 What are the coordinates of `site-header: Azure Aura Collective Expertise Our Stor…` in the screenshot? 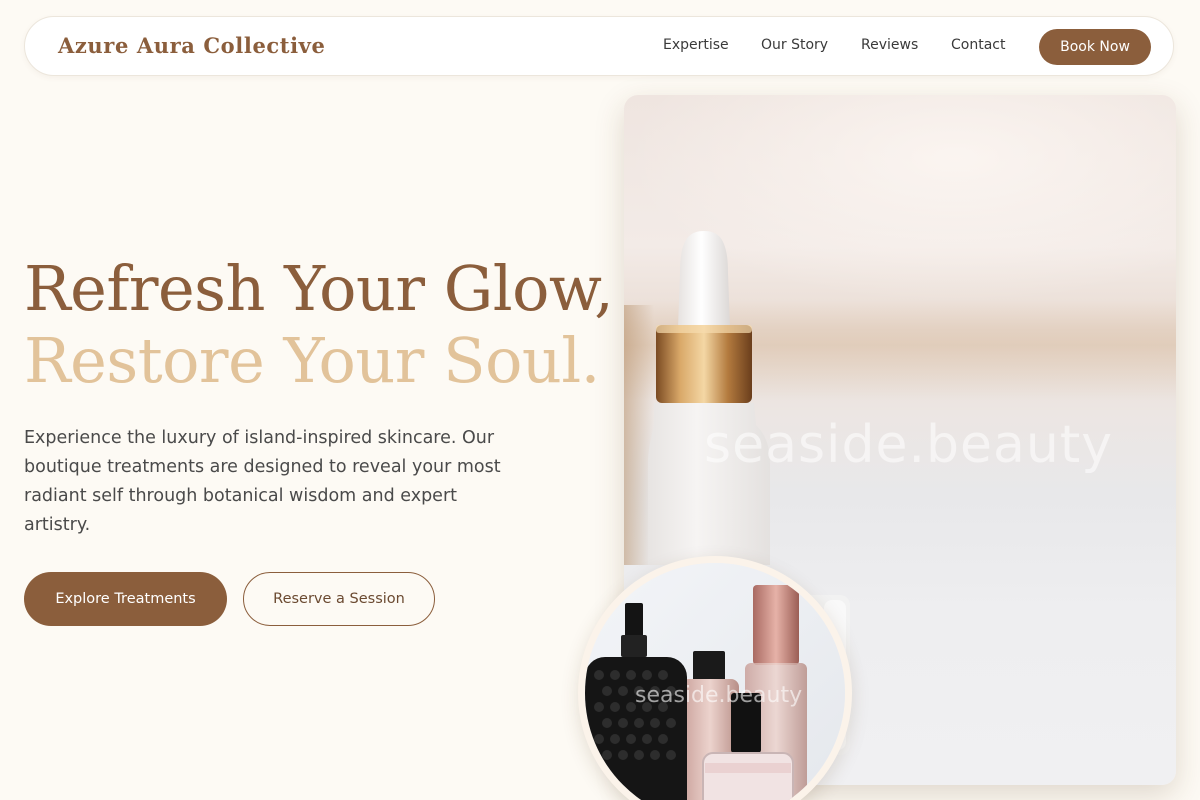 It's located at (599, 46).